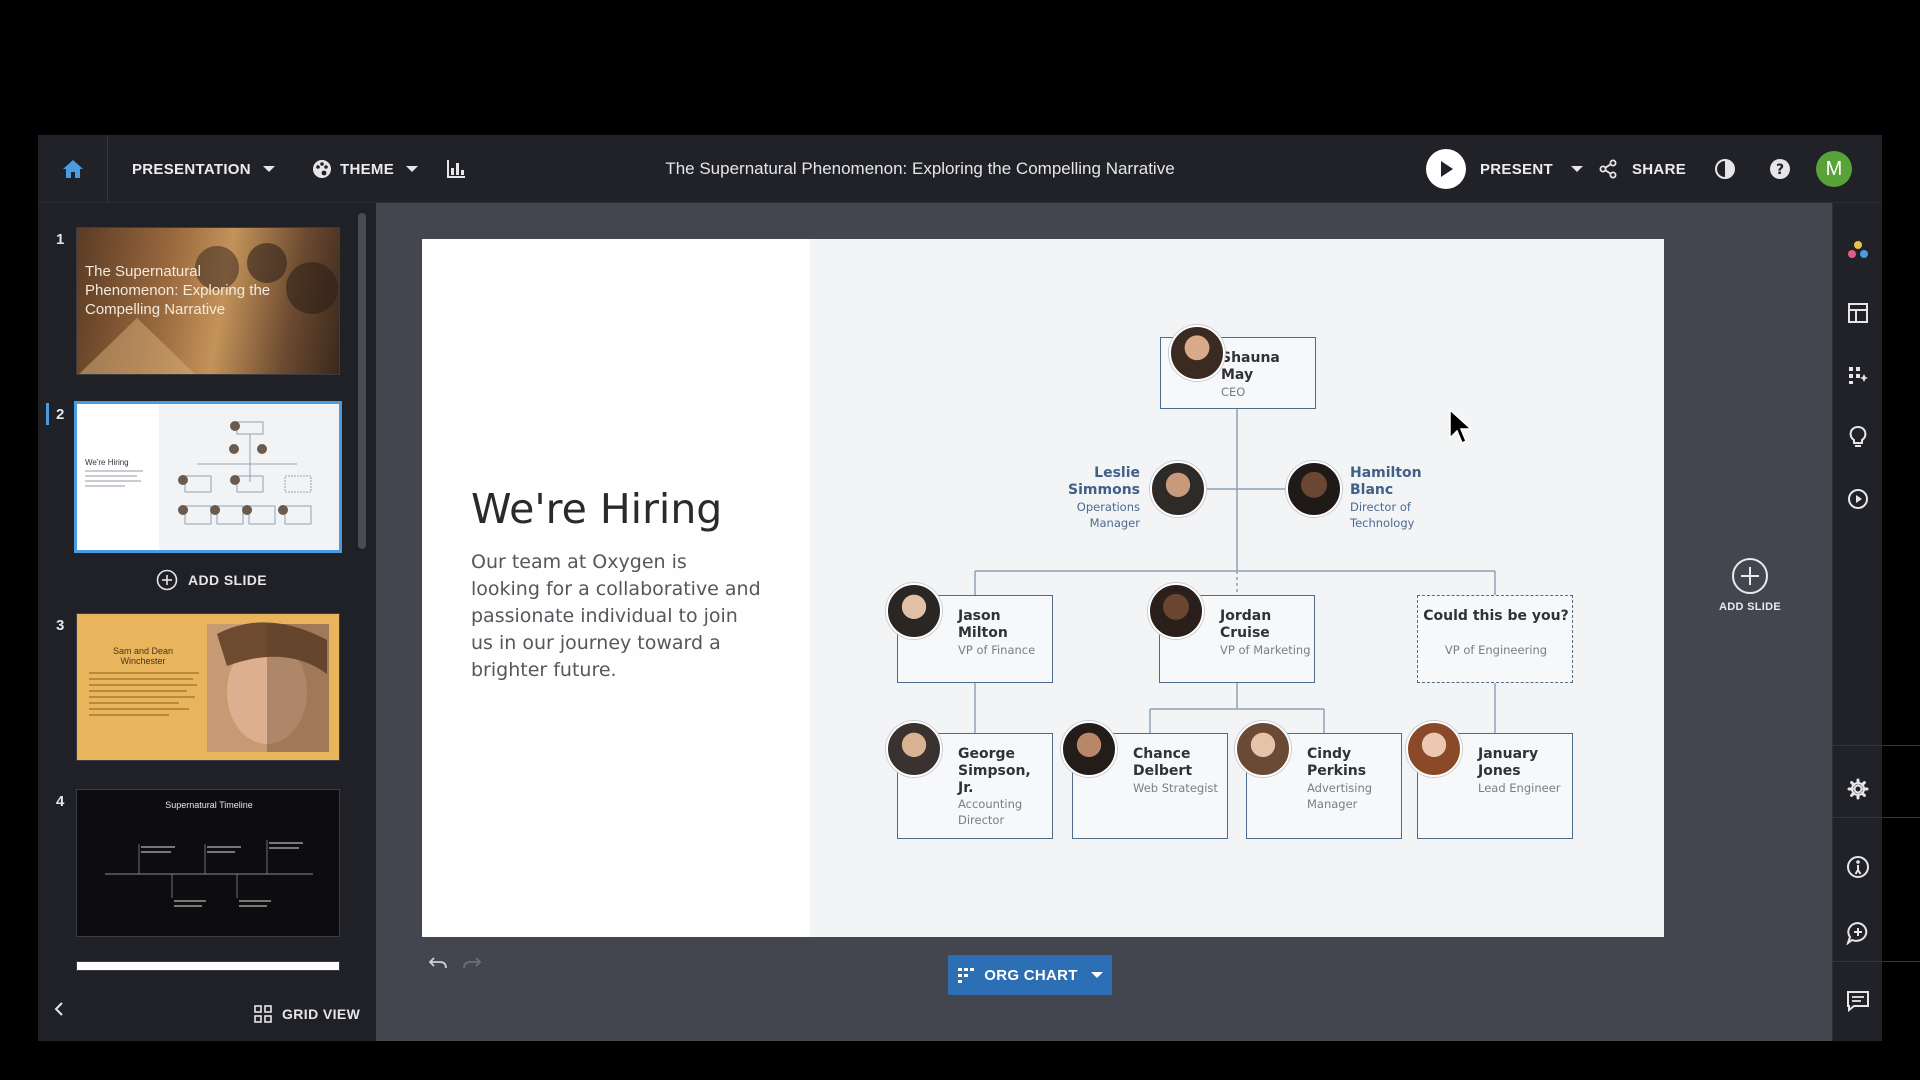 This screenshot has width=1920, height=1080. I want to click on play-circle-icon, so click(1858, 499).